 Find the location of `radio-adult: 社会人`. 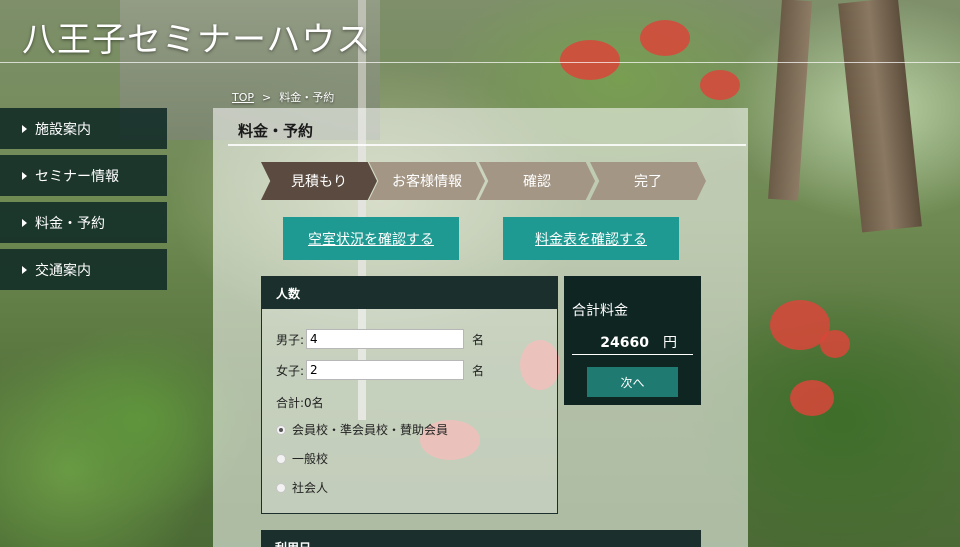

radio-adult: 社会人 is located at coordinates (302, 487).